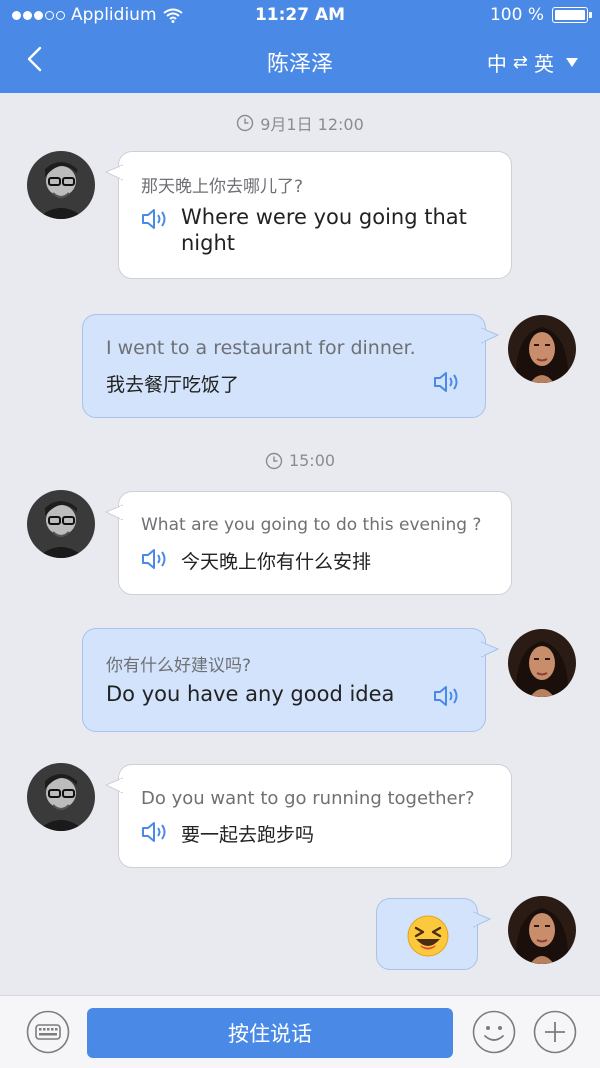 The height and width of the screenshot is (1068, 600). I want to click on message-translation: 要一起去跑步吗, so click(248, 835).